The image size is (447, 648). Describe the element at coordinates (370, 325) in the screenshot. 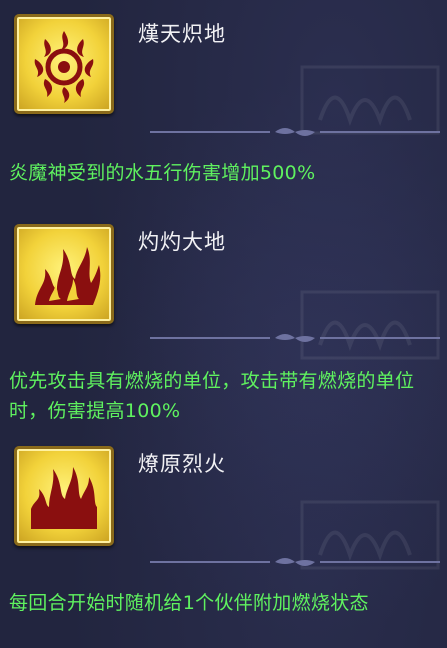

I see `background-watermark` at that location.